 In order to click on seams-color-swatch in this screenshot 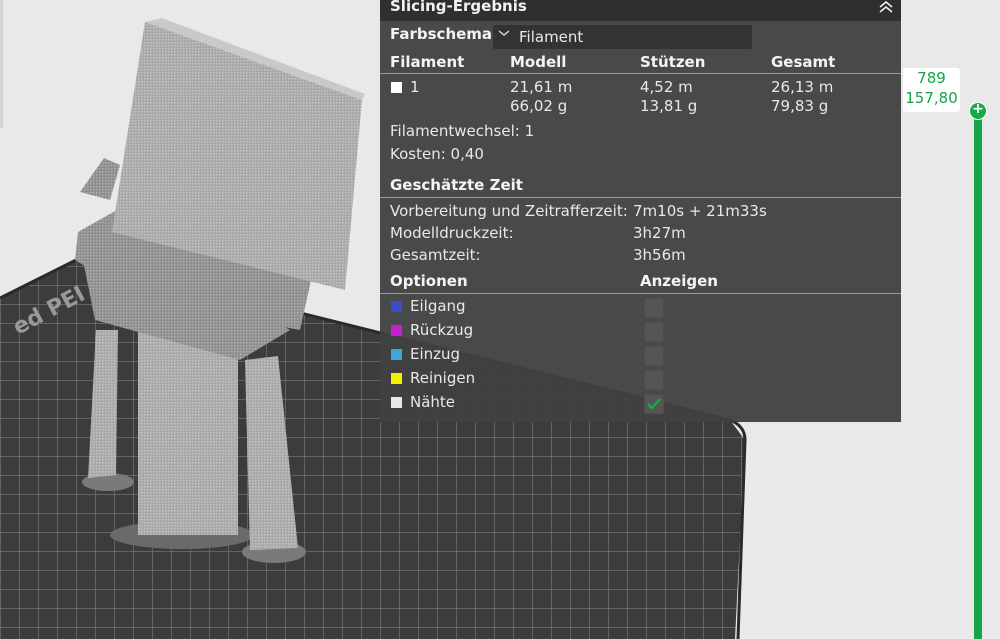, I will do `click(396, 402)`.